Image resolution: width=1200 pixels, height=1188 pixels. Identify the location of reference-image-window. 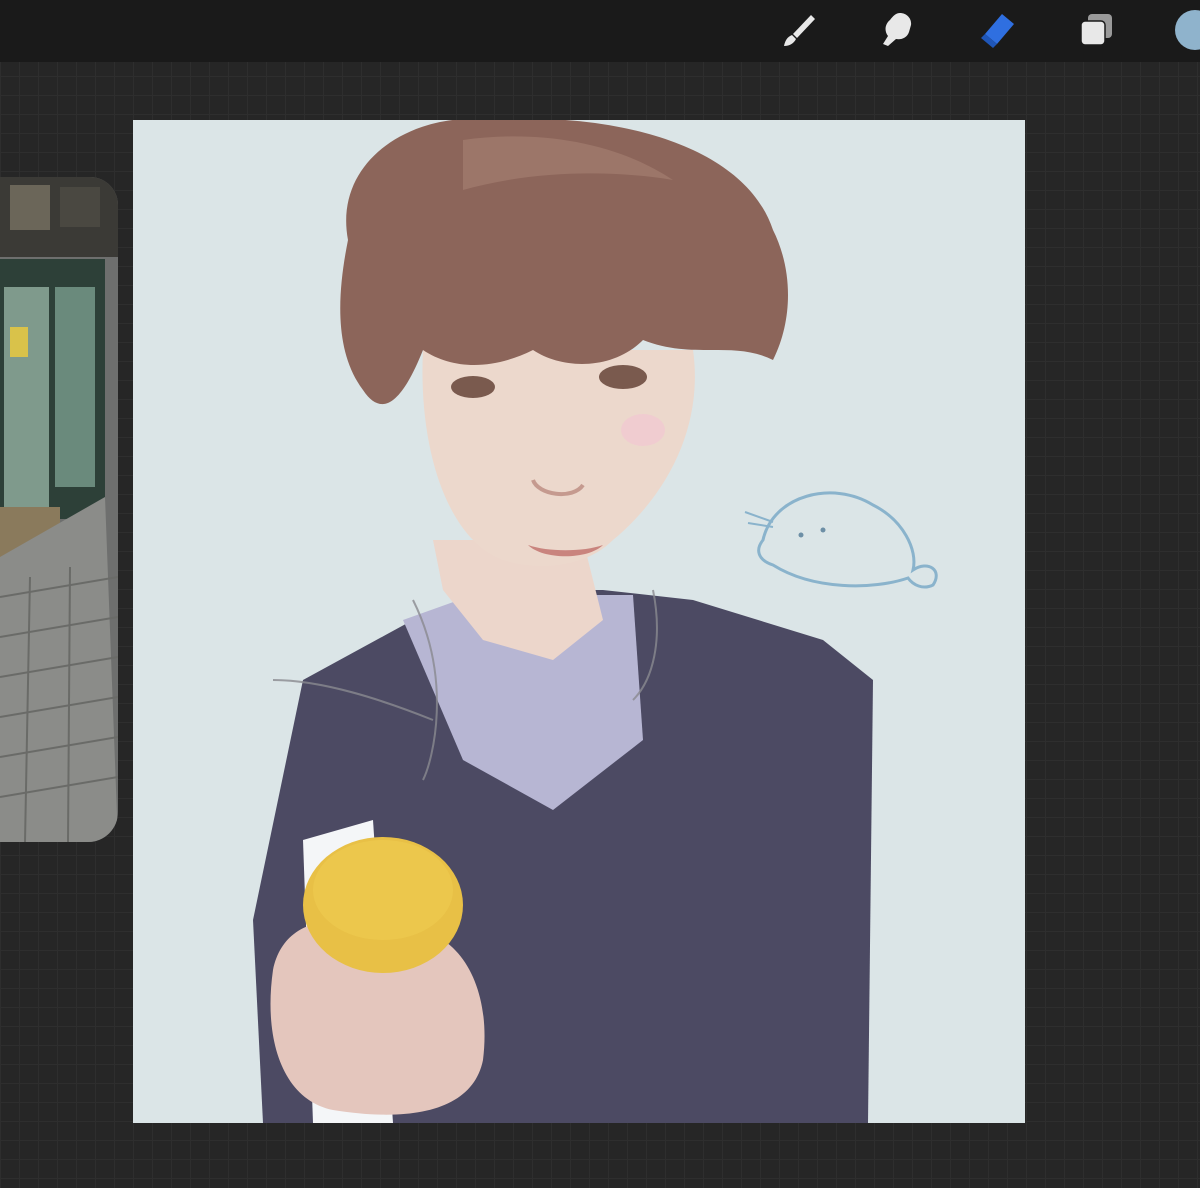
(59, 509).